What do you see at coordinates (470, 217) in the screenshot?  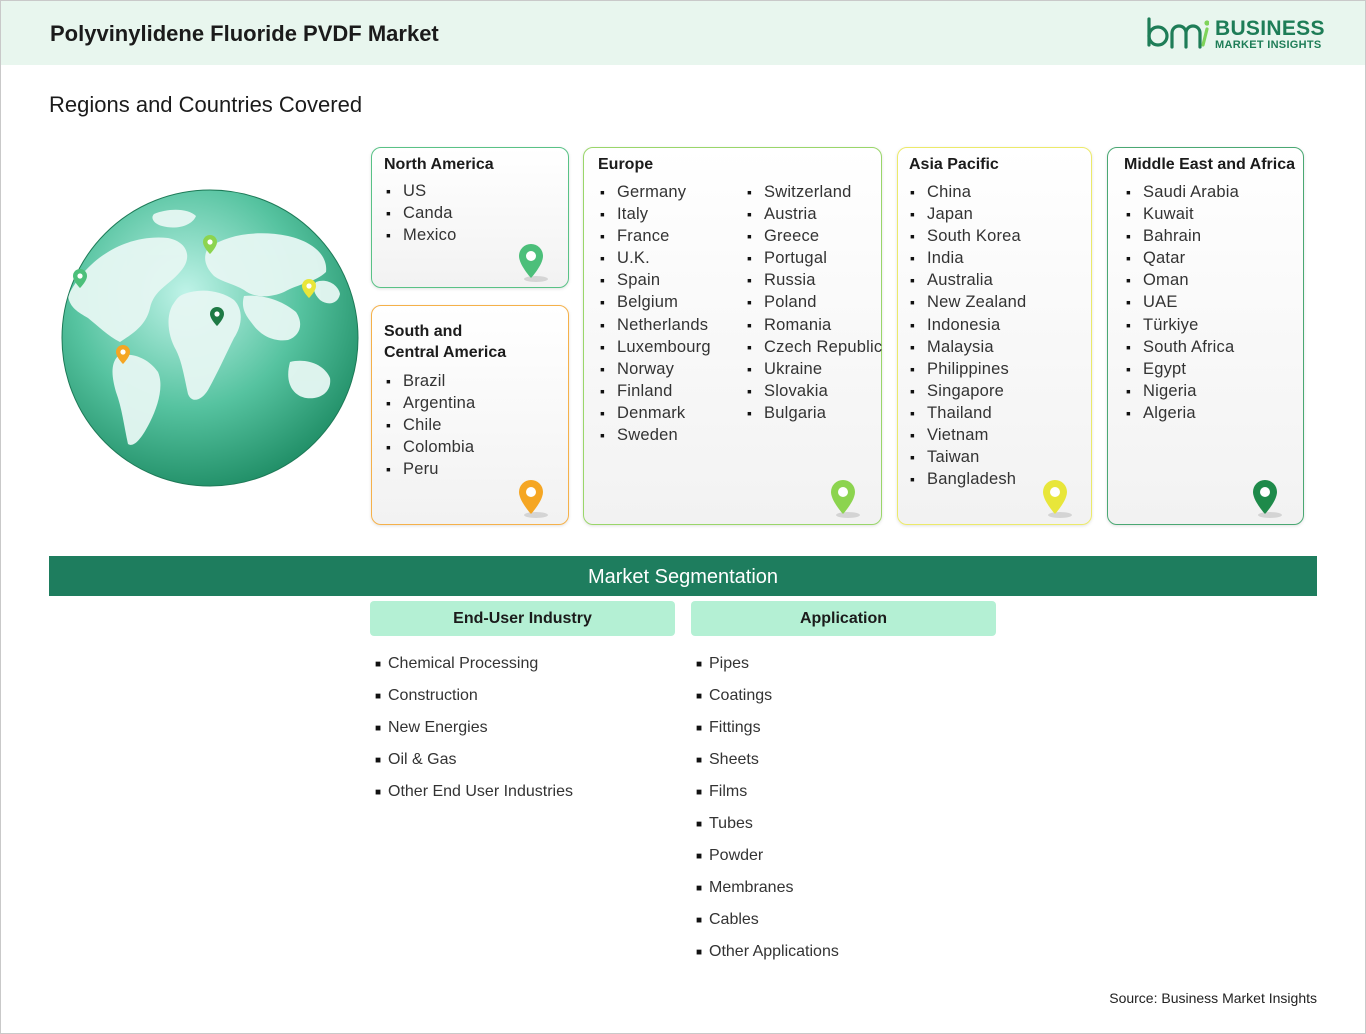 I see `region-card-north-america: North America USCandaMexico` at bounding box center [470, 217].